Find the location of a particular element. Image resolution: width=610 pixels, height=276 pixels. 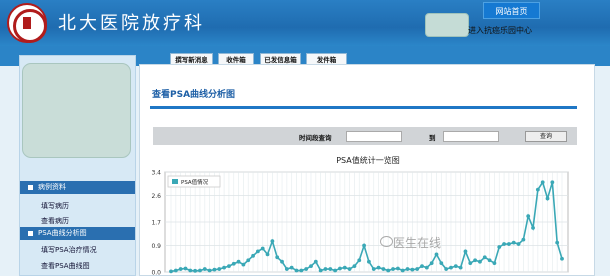

wechat-watermark-icon is located at coordinates (386, 241).